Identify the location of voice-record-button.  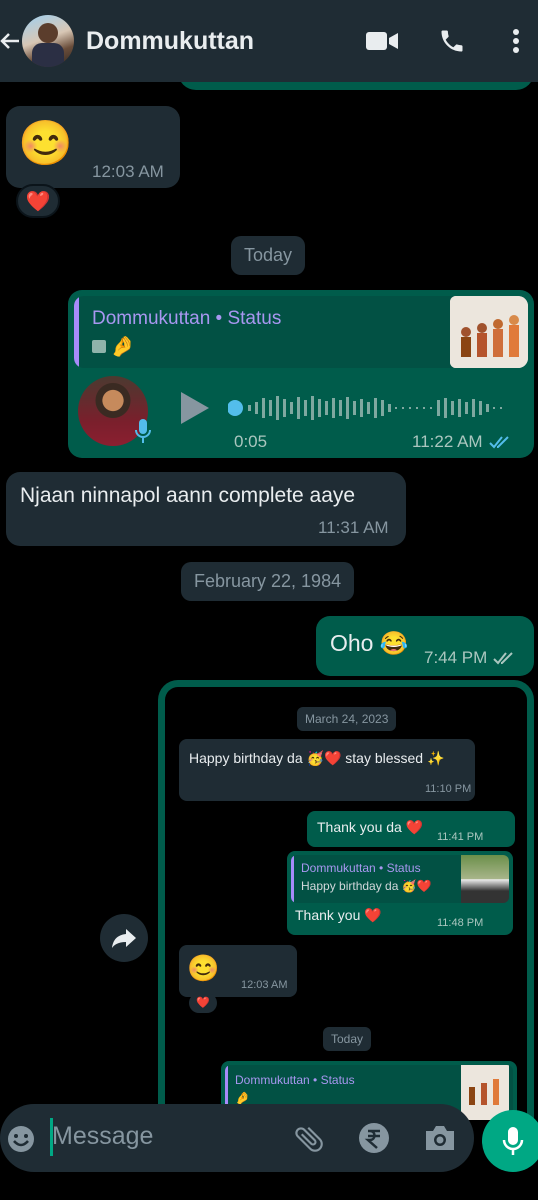
(510, 1141).